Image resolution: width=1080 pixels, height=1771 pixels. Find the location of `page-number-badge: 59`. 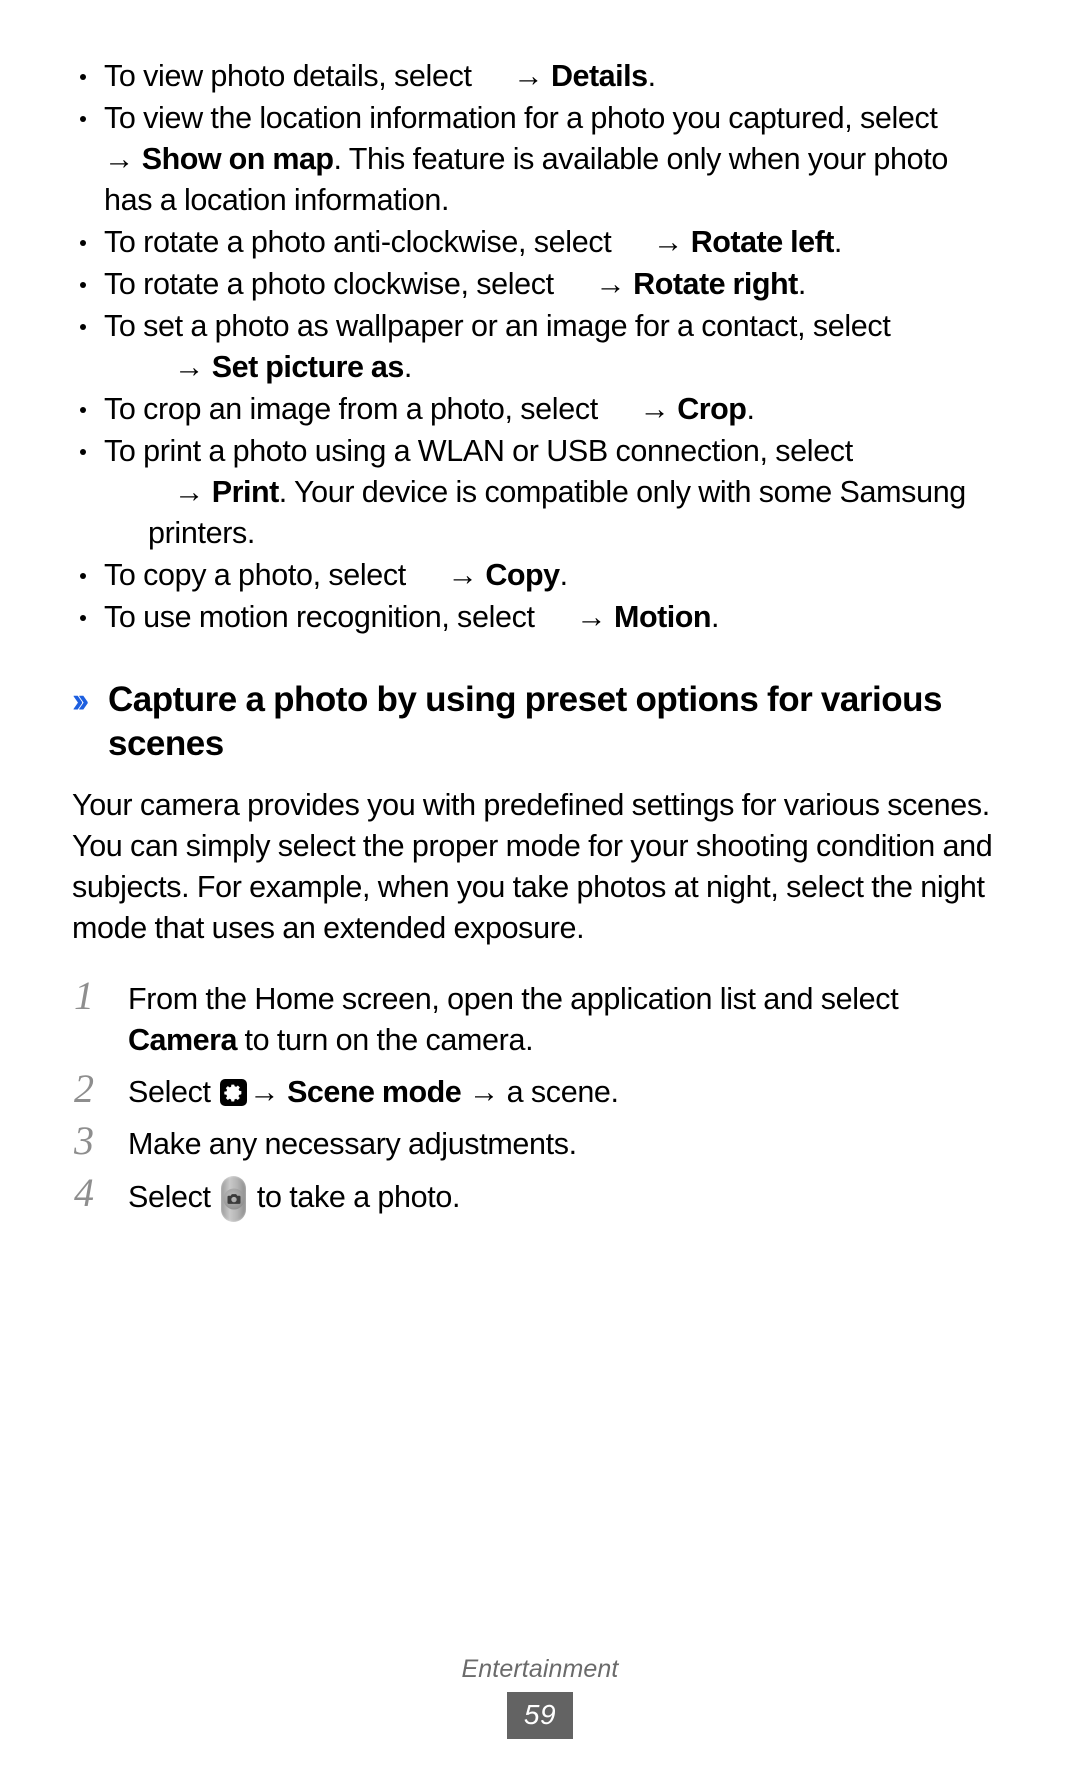

page-number-badge: 59 is located at coordinates (540, 1715).